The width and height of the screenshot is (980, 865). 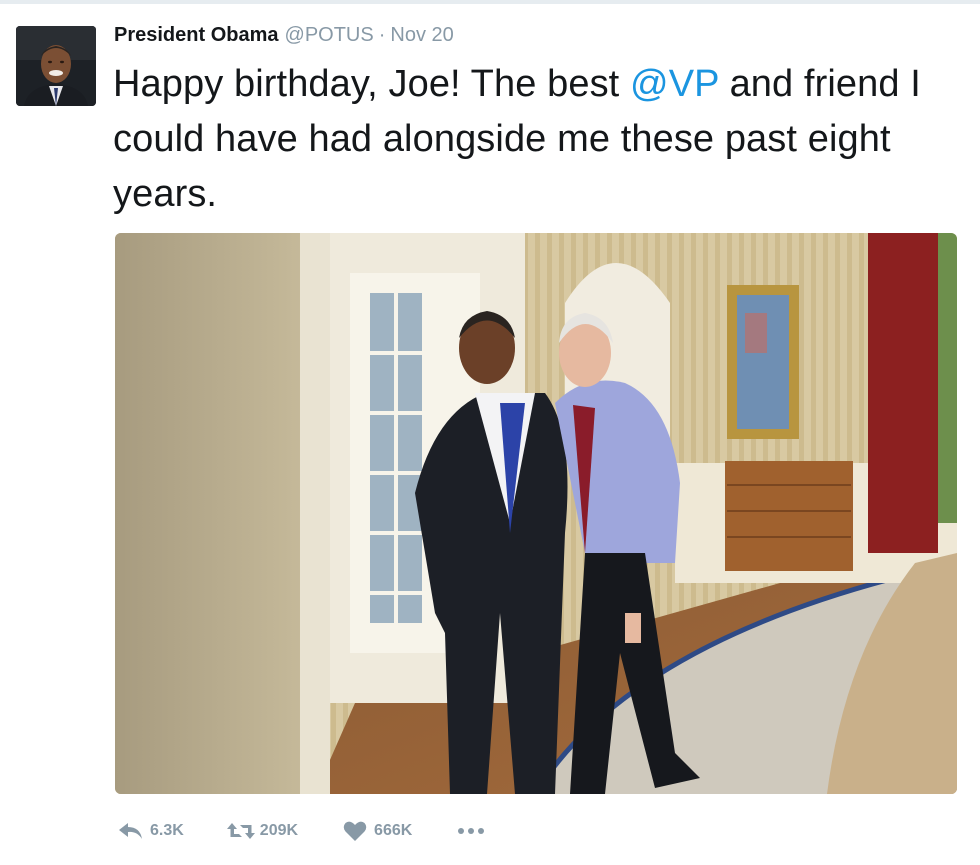 What do you see at coordinates (674, 84) in the screenshot?
I see `mention-link: @VP` at bounding box center [674, 84].